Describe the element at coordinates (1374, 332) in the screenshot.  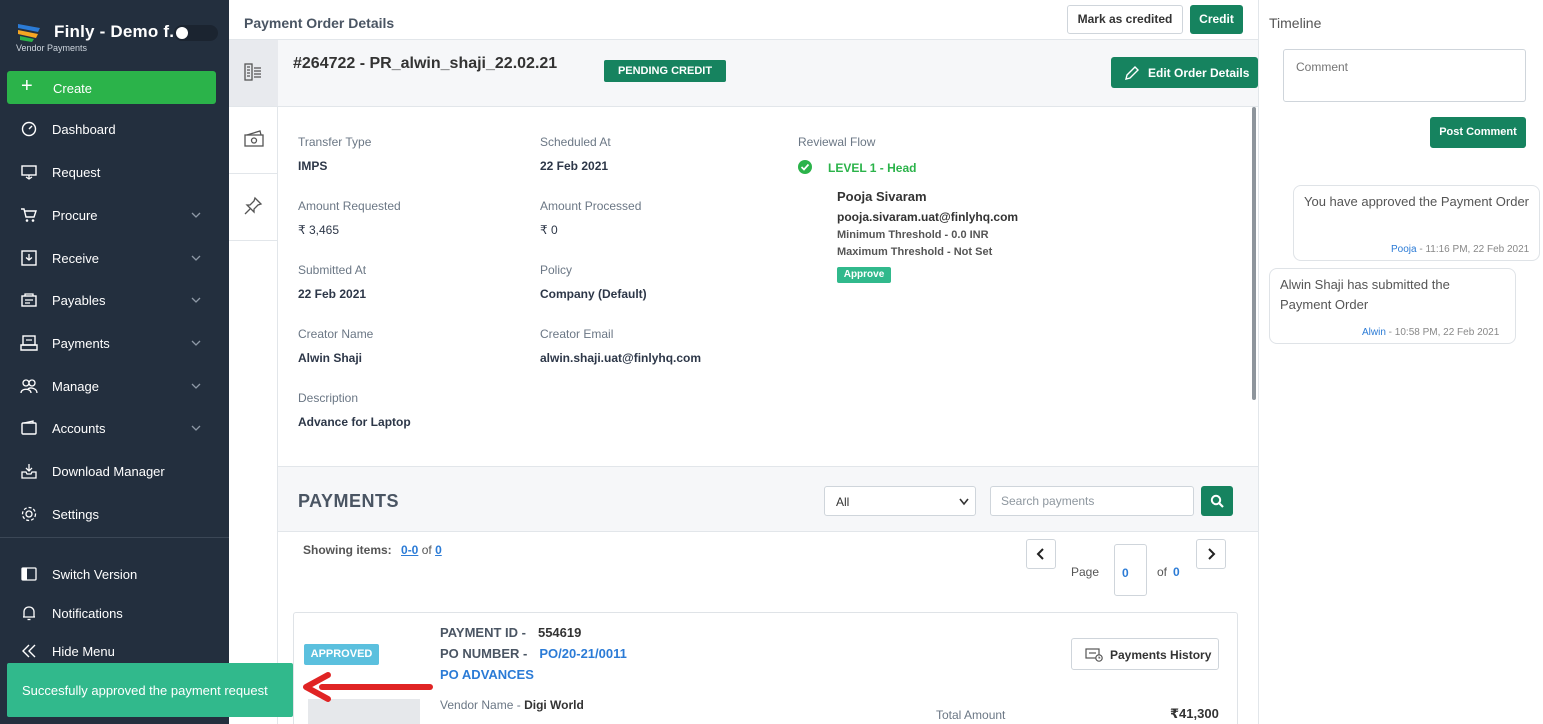
I see `timeline-author: Alwin` at that location.